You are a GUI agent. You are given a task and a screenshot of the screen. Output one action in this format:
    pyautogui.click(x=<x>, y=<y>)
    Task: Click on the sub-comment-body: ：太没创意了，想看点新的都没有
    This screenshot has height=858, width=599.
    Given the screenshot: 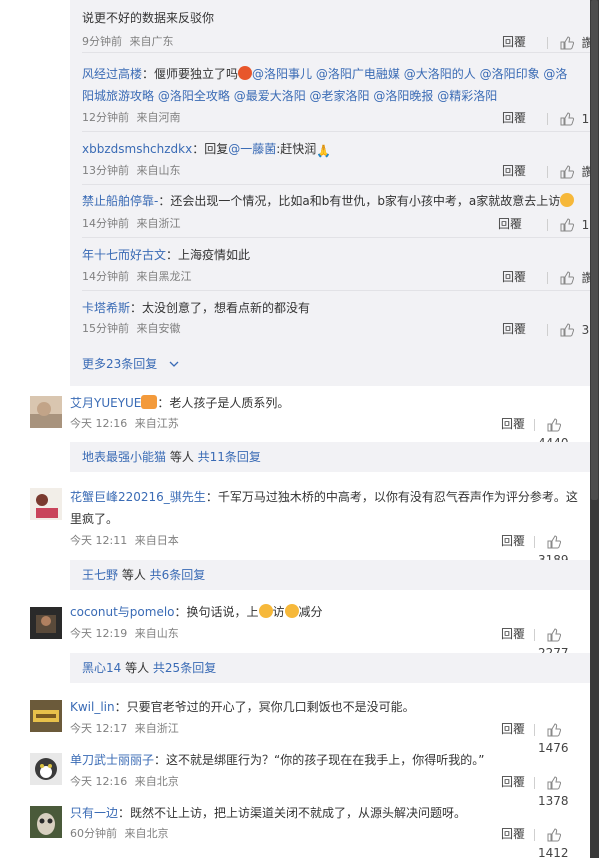 What is the action you would take?
    pyautogui.click(x=220, y=308)
    